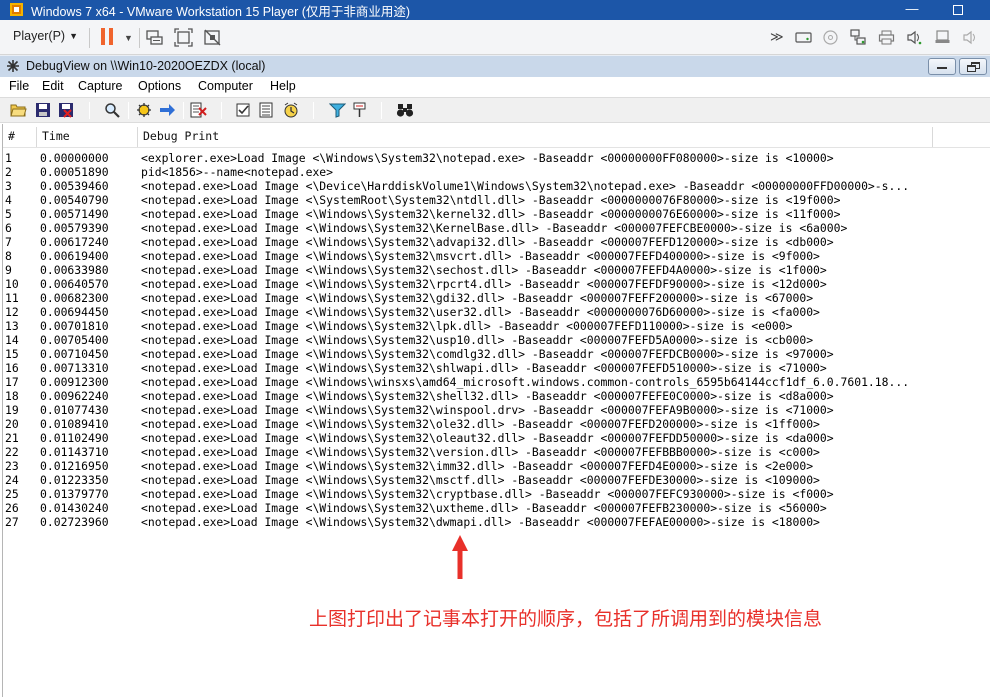 This screenshot has height=697, width=990. Describe the element at coordinates (495, 172) in the screenshot. I see `list-row: 2 0.00051890 pid<1856>--name<notepad.exe>` at that location.